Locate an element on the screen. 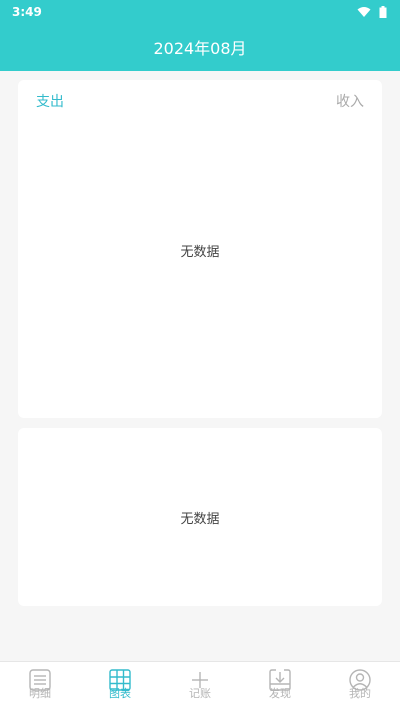 The width and height of the screenshot is (400, 712). nav-label: 发现 is located at coordinates (280, 693).